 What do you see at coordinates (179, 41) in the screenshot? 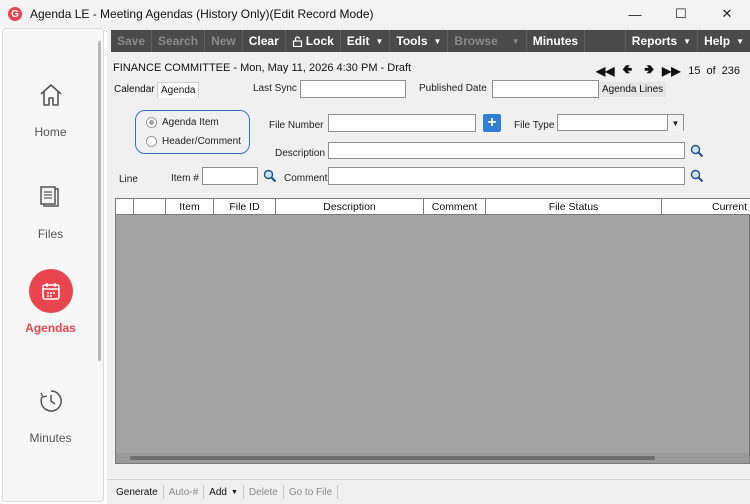
I see `search-button: Search` at bounding box center [179, 41].